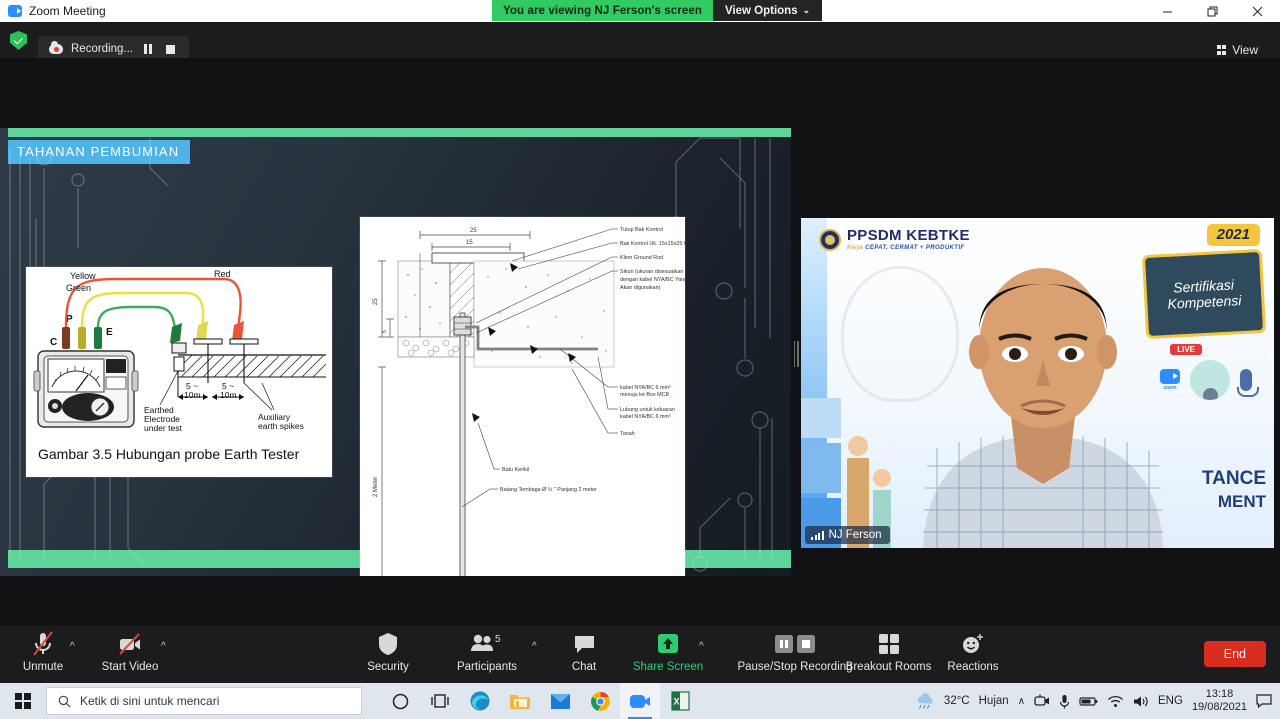 Image resolution: width=1280 pixels, height=719 pixels. What do you see at coordinates (1219, 694) in the screenshot?
I see `clock-time: 13:18` at bounding box center [1219, 694].